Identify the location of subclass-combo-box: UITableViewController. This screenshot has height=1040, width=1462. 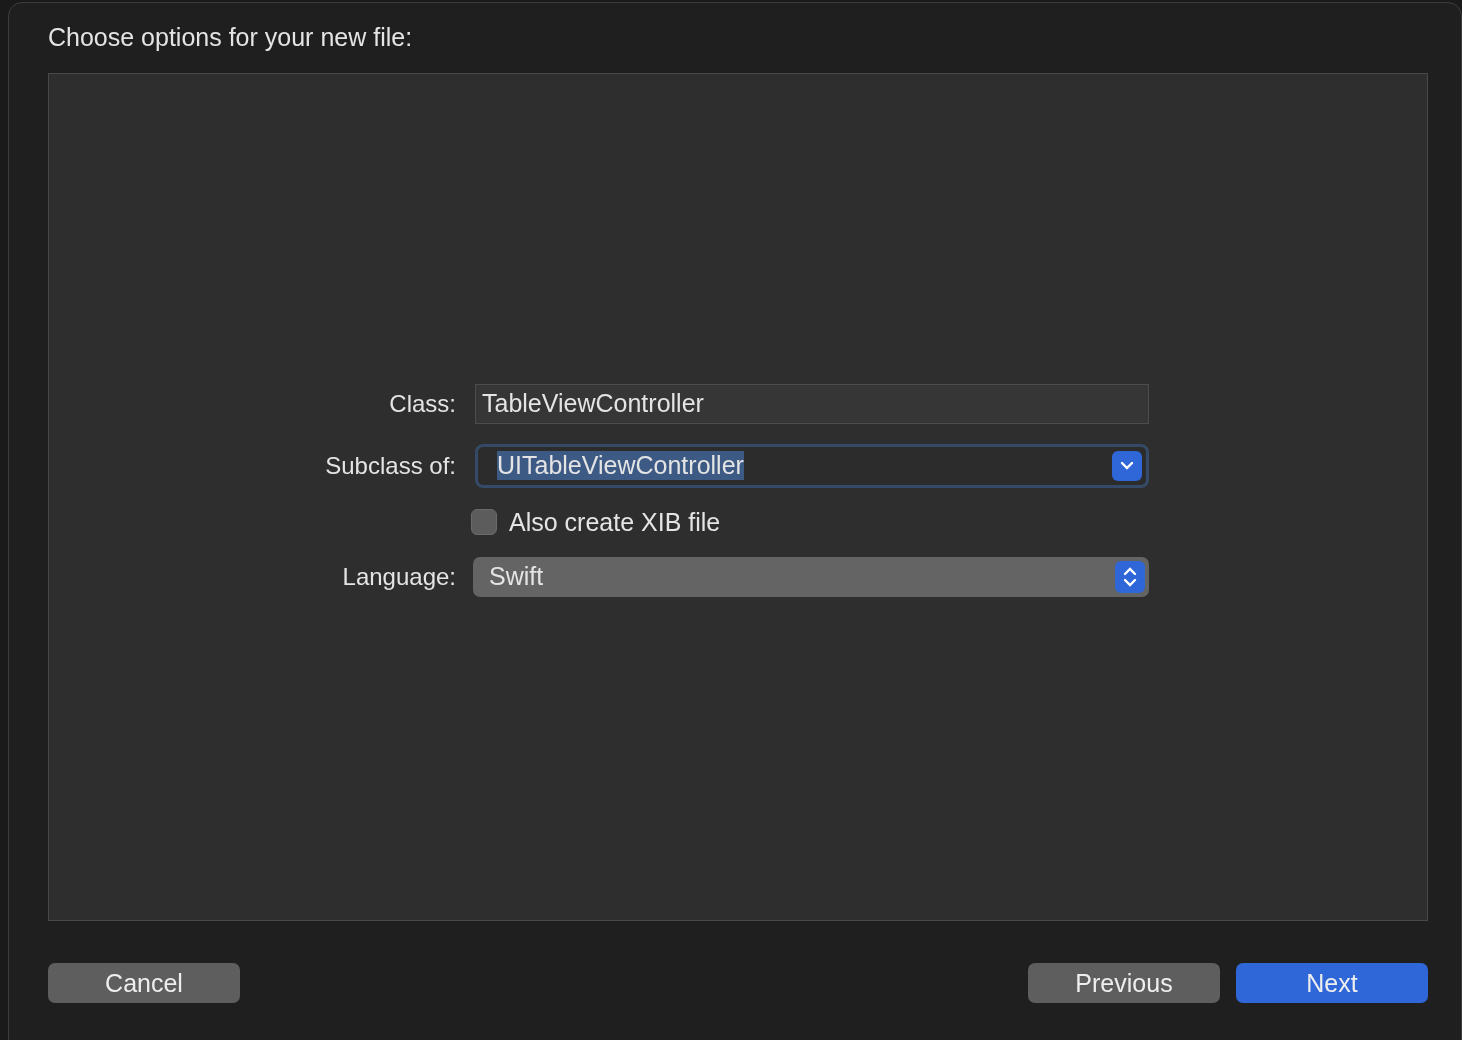
(812, 465).